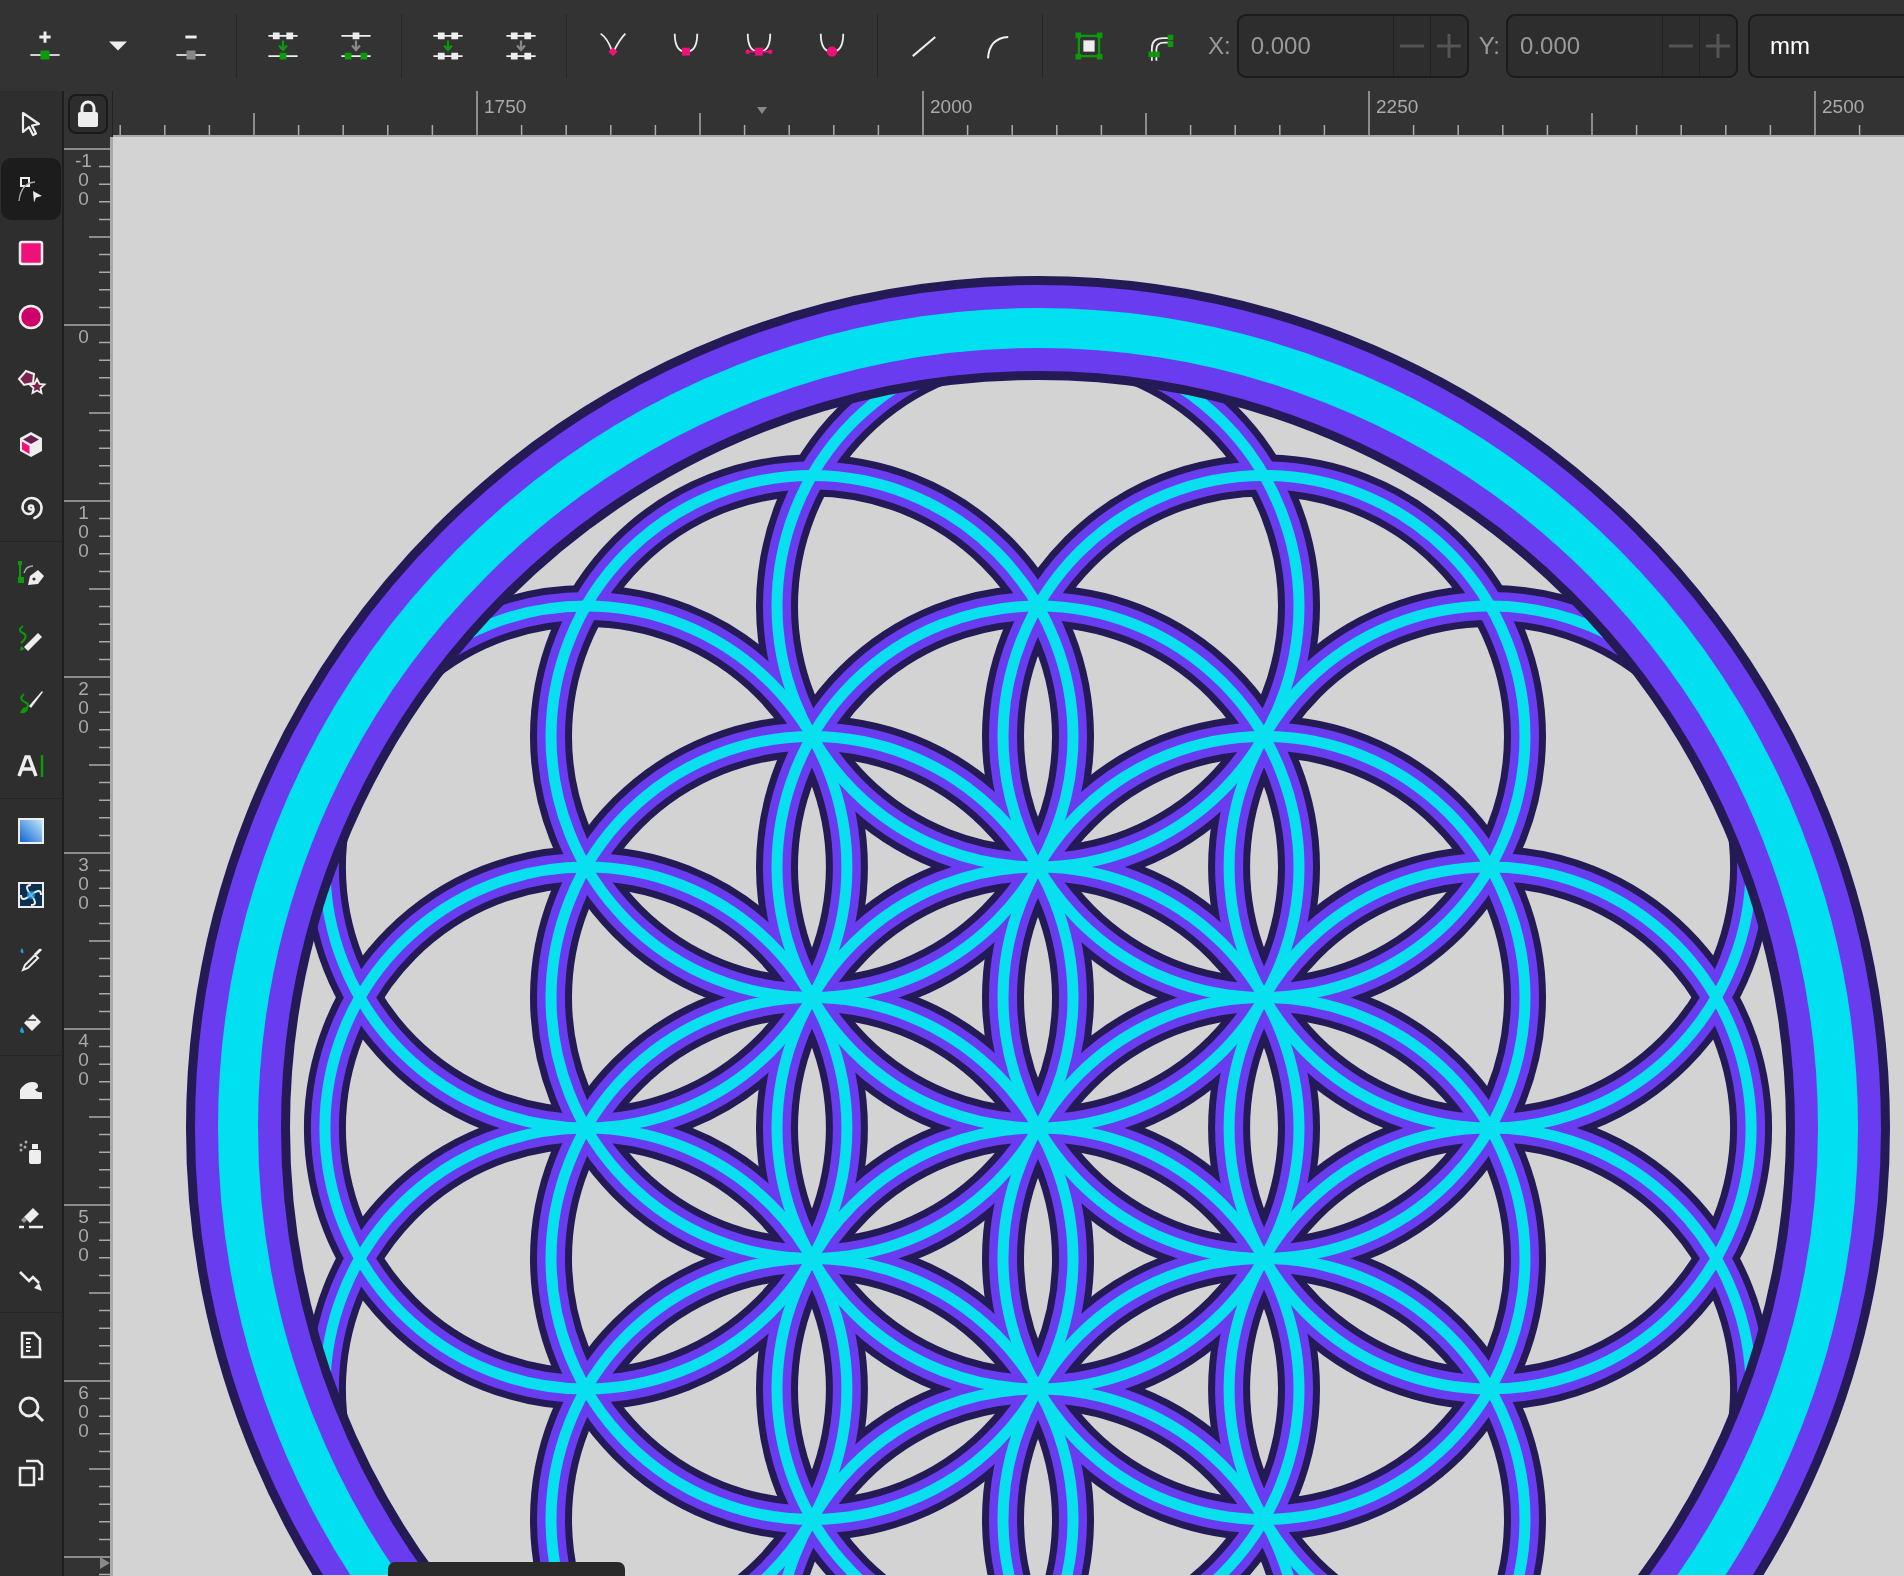 The image size is (1904, 1576). I want to click on horizontal-scrollbar, so click(506, 1569).